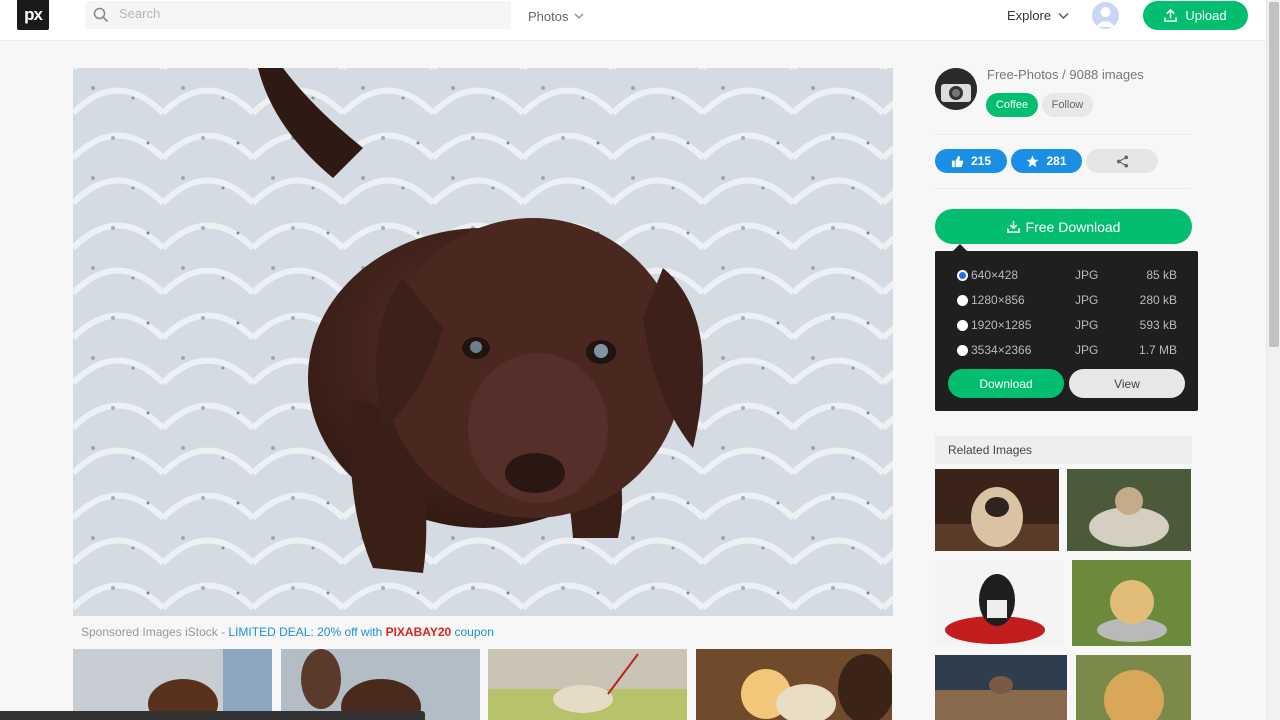  I want to click on size-option: 1920×1285 JPG 593 kB, so click(1066, 326).